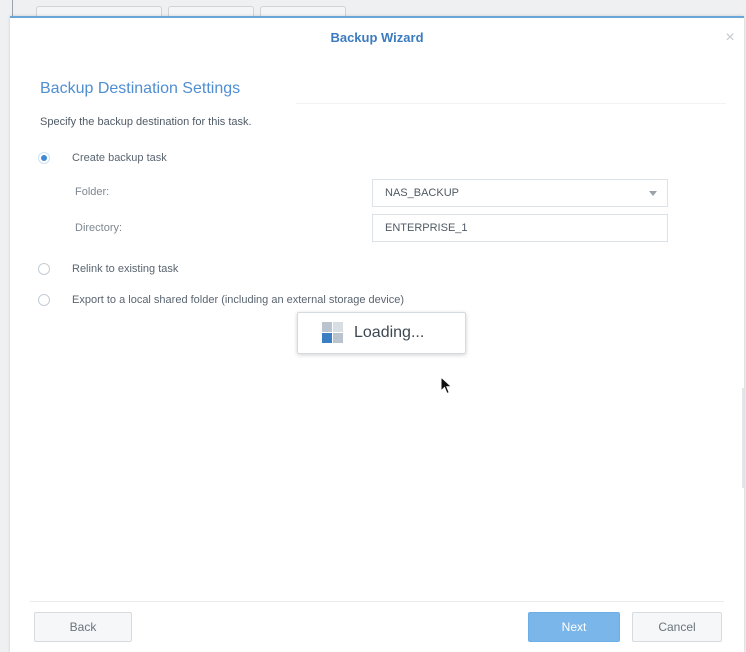 Image resolution: width=746 pixels, height=652 pixels. What do you see at coordinates (653, 193) in the screenshot?
I see `chevron-down-icon` at bounding box center [653, 193].